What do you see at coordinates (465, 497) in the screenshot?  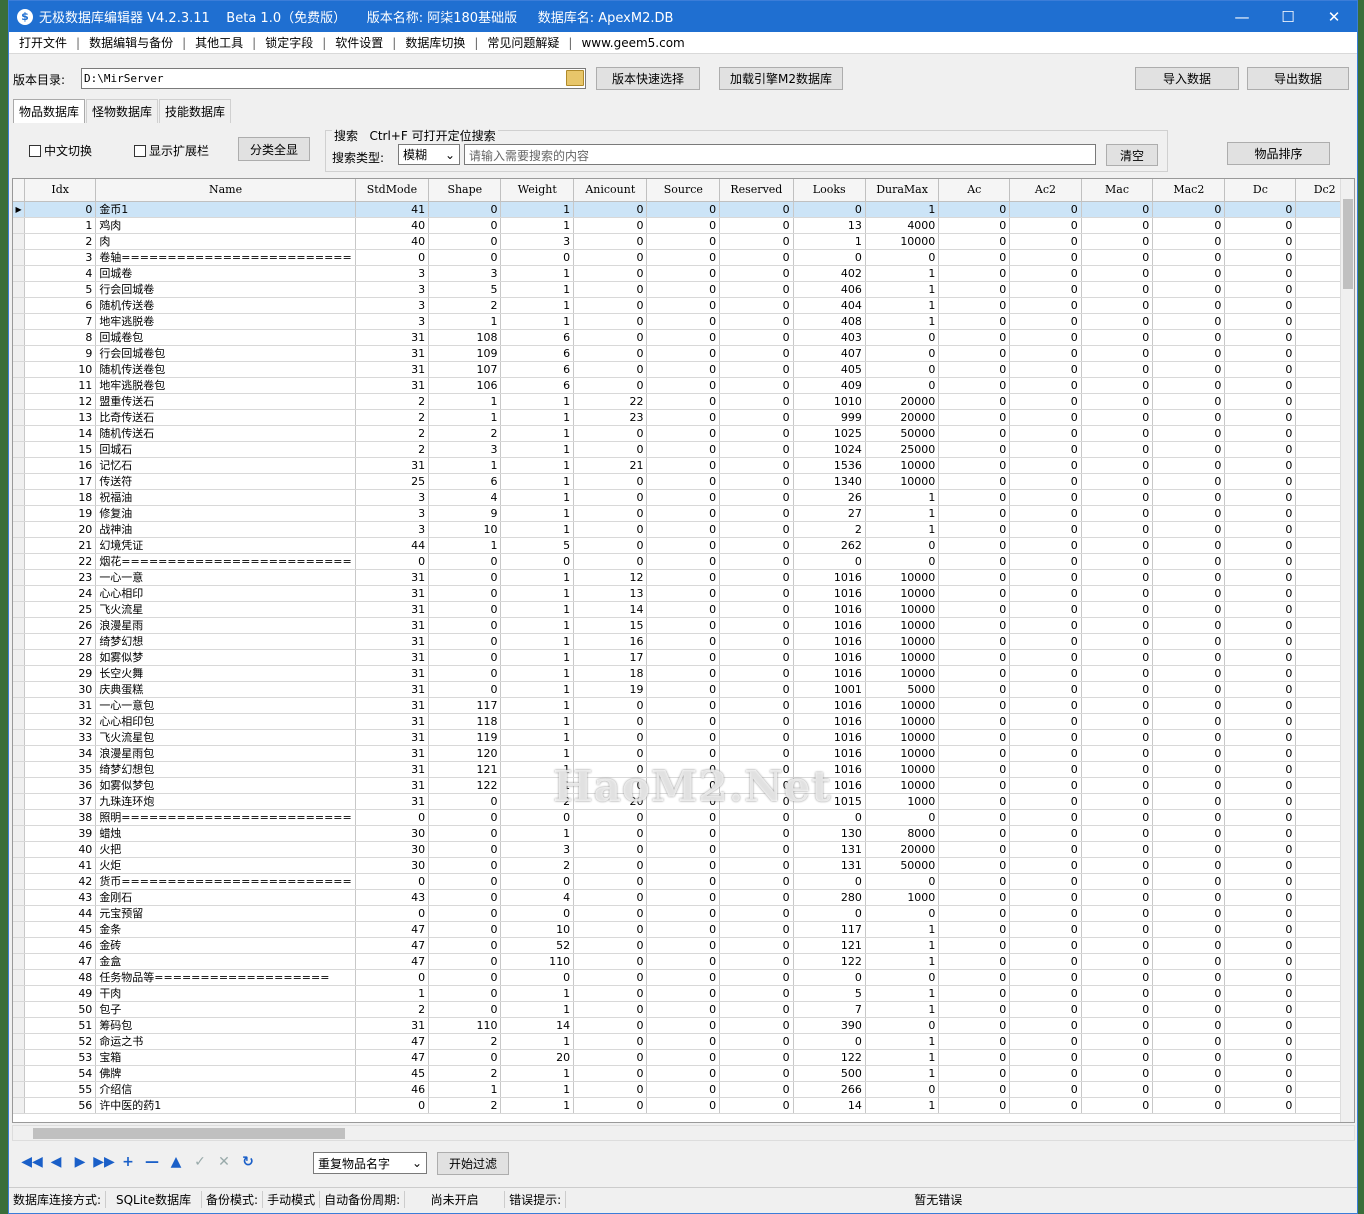 I see `cell-shape: 4` at bounding box center [465, 497].